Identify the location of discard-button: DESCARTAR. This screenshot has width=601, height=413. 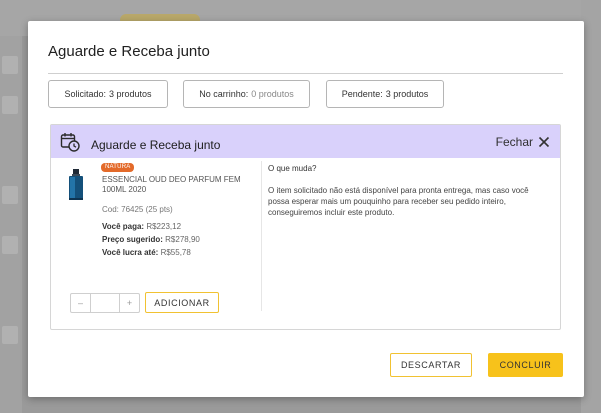
(431, 365).